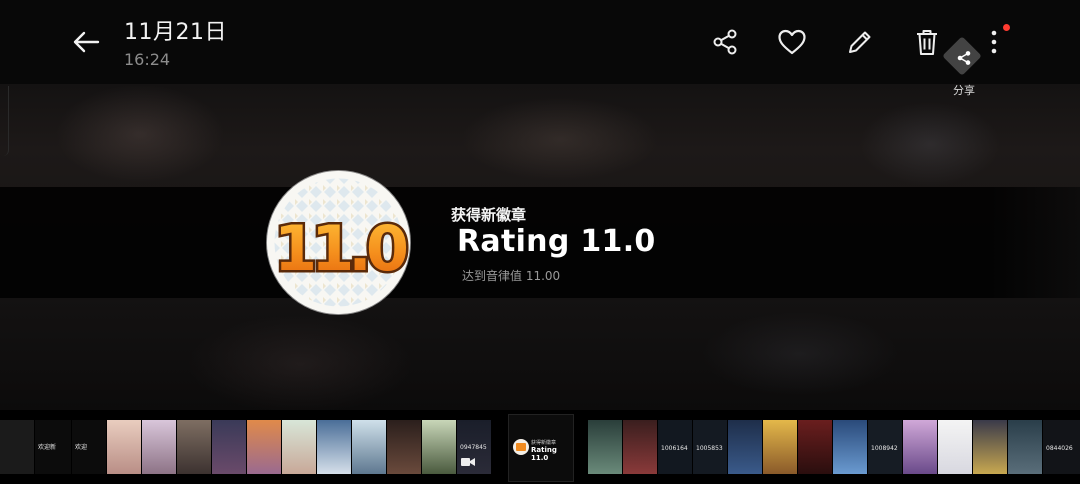  Describe the element at coordinates (556, 241) in the screenshot. I see `badge-title: Rating 11.0` at that location.